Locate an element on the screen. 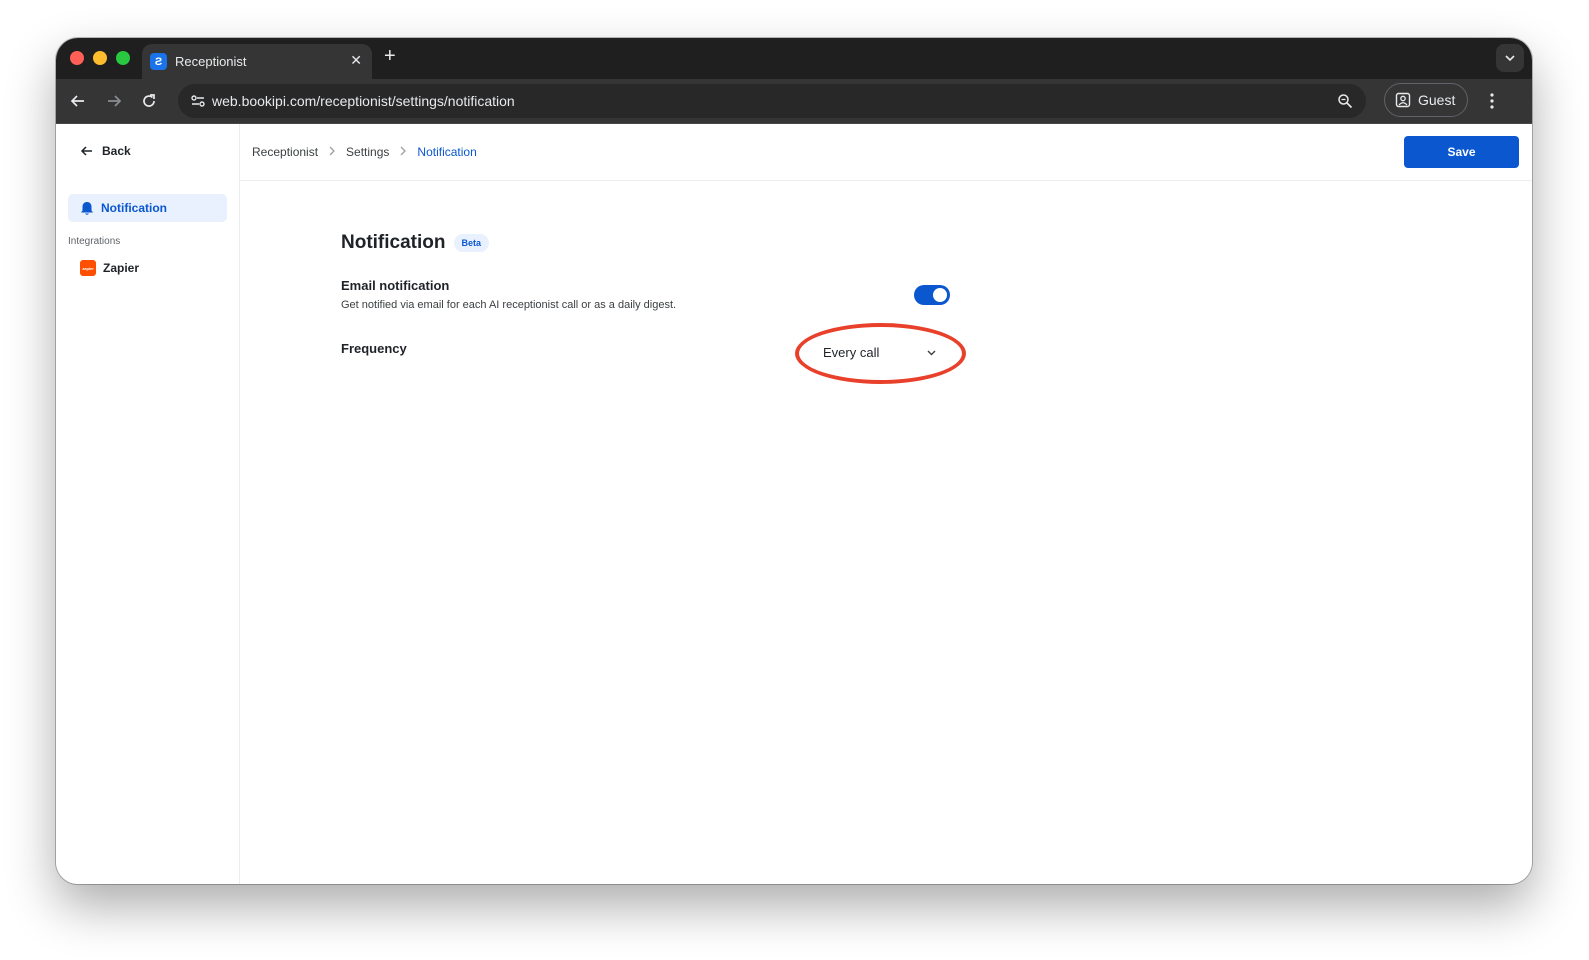 The height and width of the screenshot is (960, 1589). bell-icon is located at coordinates (87, 208).